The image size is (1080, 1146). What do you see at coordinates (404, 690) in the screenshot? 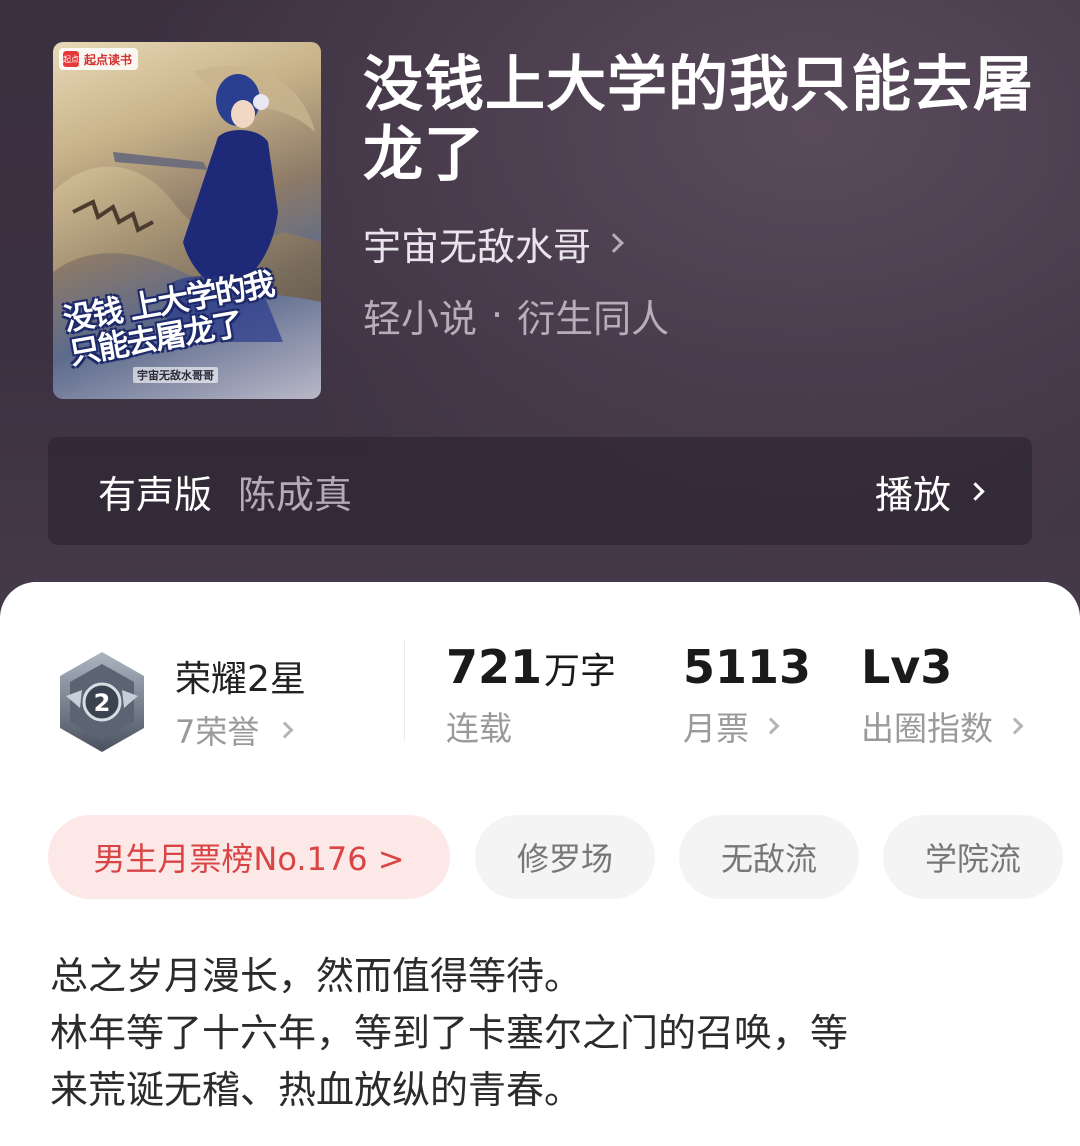
I see `stats-divider` at bounding box center [404, 690].